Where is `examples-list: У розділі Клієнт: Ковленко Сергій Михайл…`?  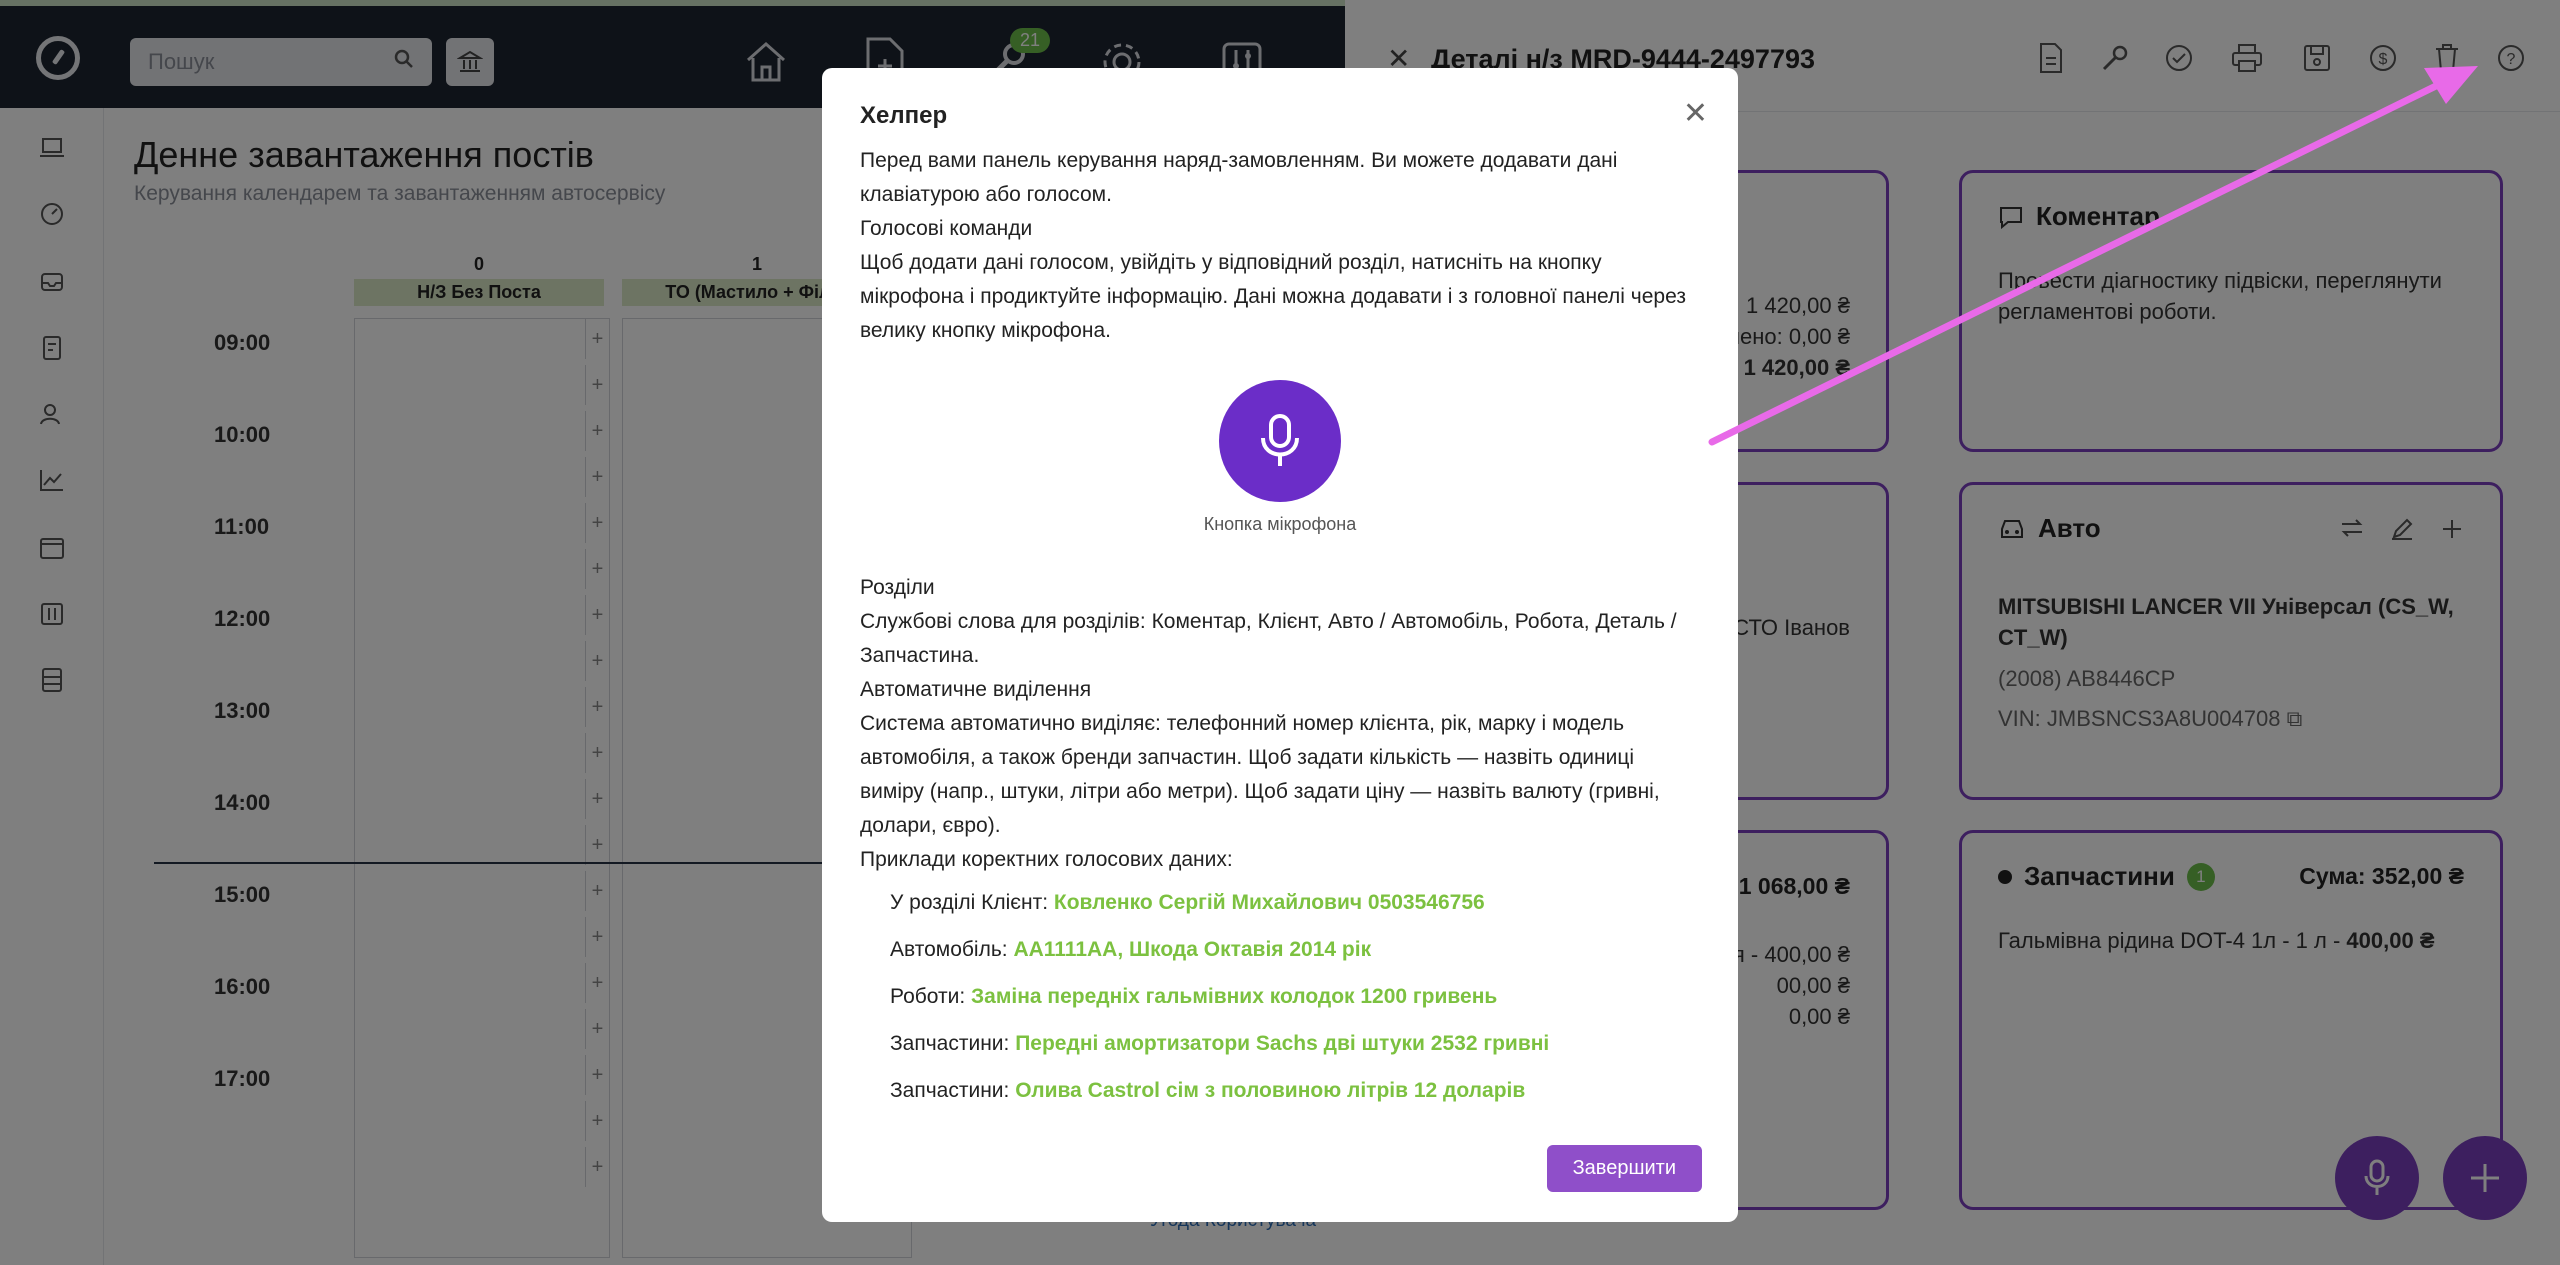 examples-list: У розділі Клієнт: Ковленко Сергій Михайл… is located at coordinates (1280, 996).